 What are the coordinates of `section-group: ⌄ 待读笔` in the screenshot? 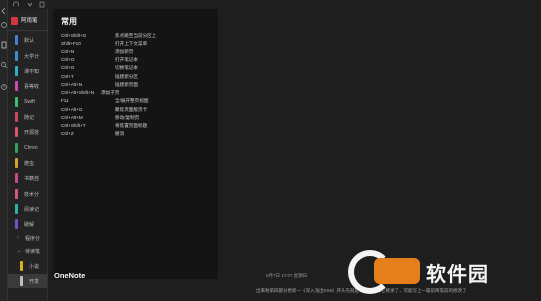 It's located at (27, 251).